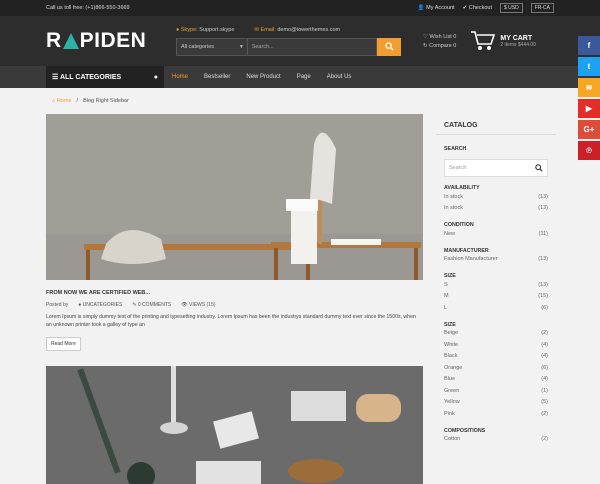 The height and width of the screenshot is (484, 600). I want to click on color-option: White (4), so click(496, 345).